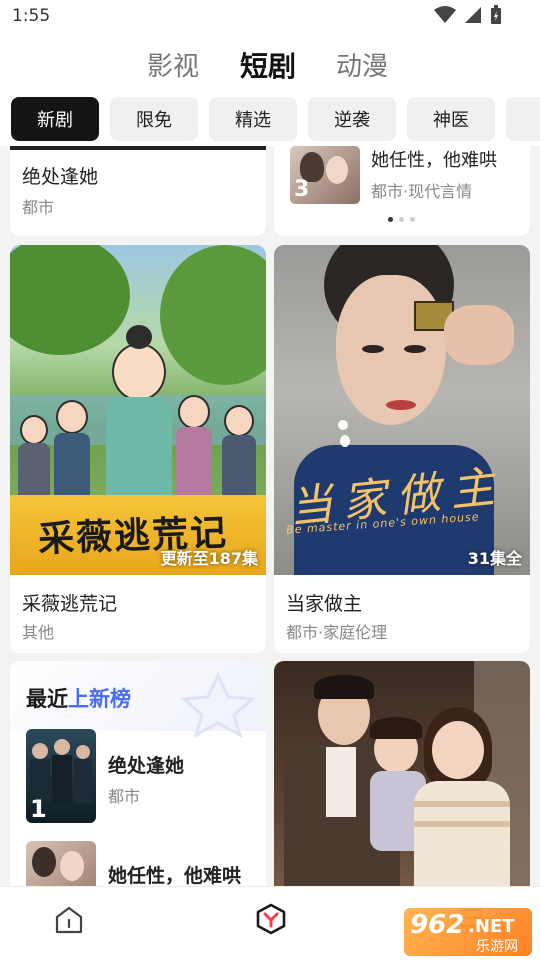  Describe the element at coordinates (70, 604) in the screenshot. I see `drama-title: 采薇逃荒记` at that location.